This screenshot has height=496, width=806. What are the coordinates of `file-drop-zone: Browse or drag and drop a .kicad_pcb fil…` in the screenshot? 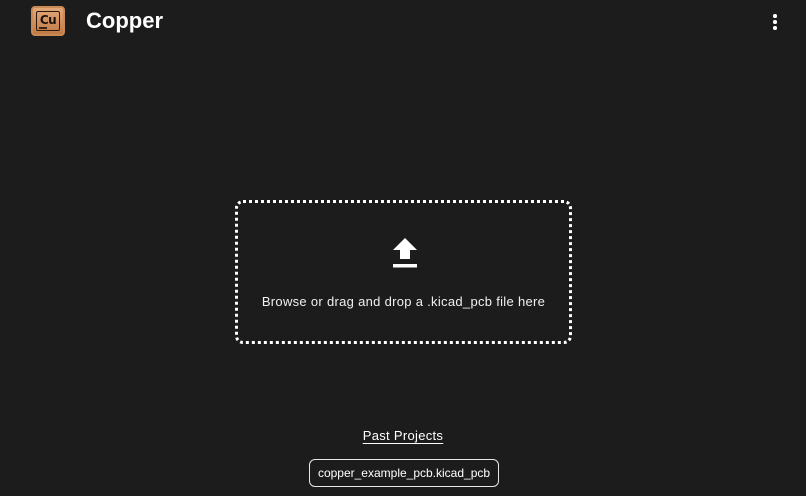 It's located at (403, 272).